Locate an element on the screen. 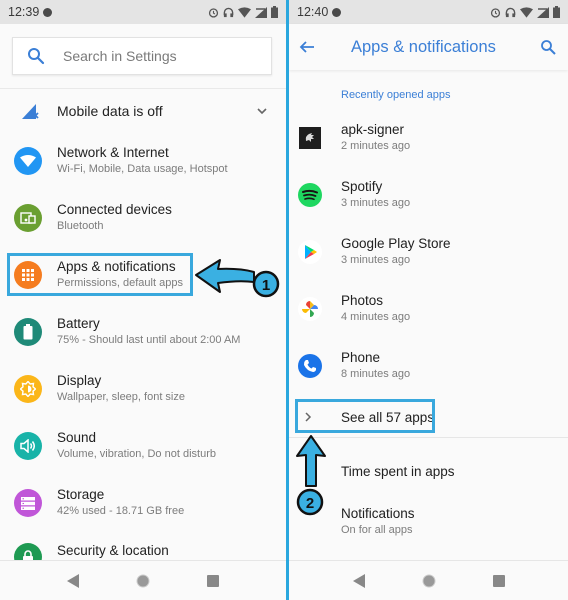 This screenshot has width=568, height=600. notifications-title: Notifications is located at coordinates (378, 513).